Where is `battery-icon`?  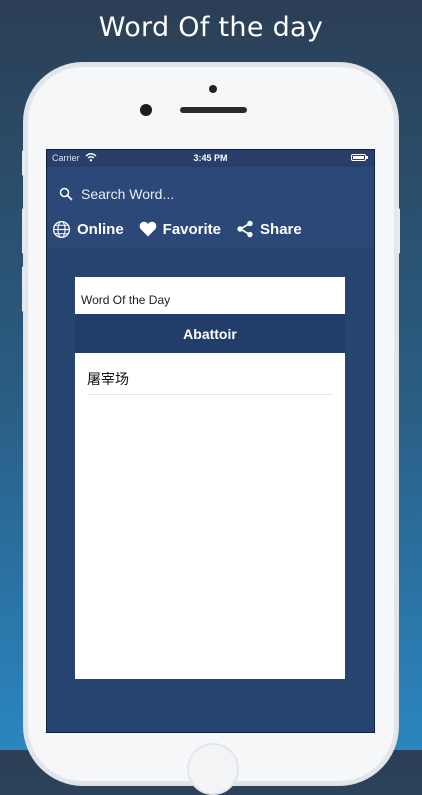 battery-icon is located at coordinates (359, 157).